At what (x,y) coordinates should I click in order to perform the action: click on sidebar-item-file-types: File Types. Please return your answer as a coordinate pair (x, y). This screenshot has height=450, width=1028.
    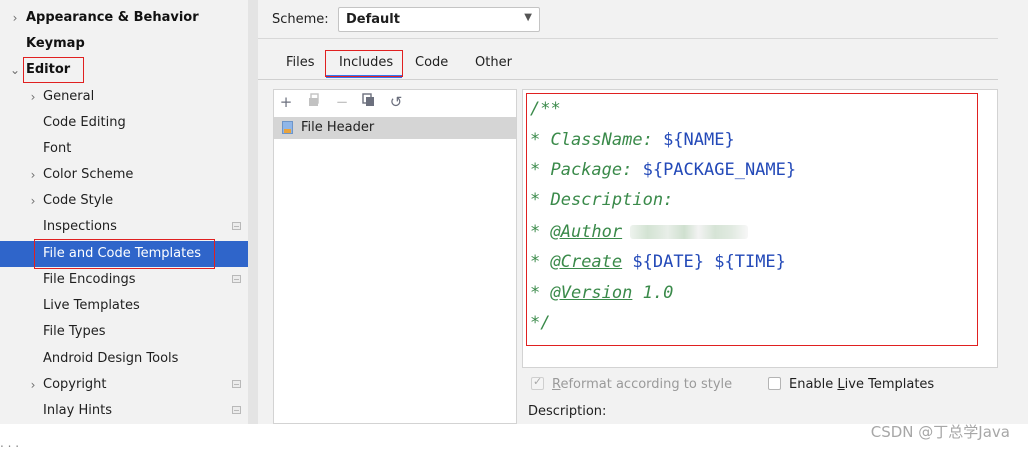
    Looking at the image, I should click on (124, 332).